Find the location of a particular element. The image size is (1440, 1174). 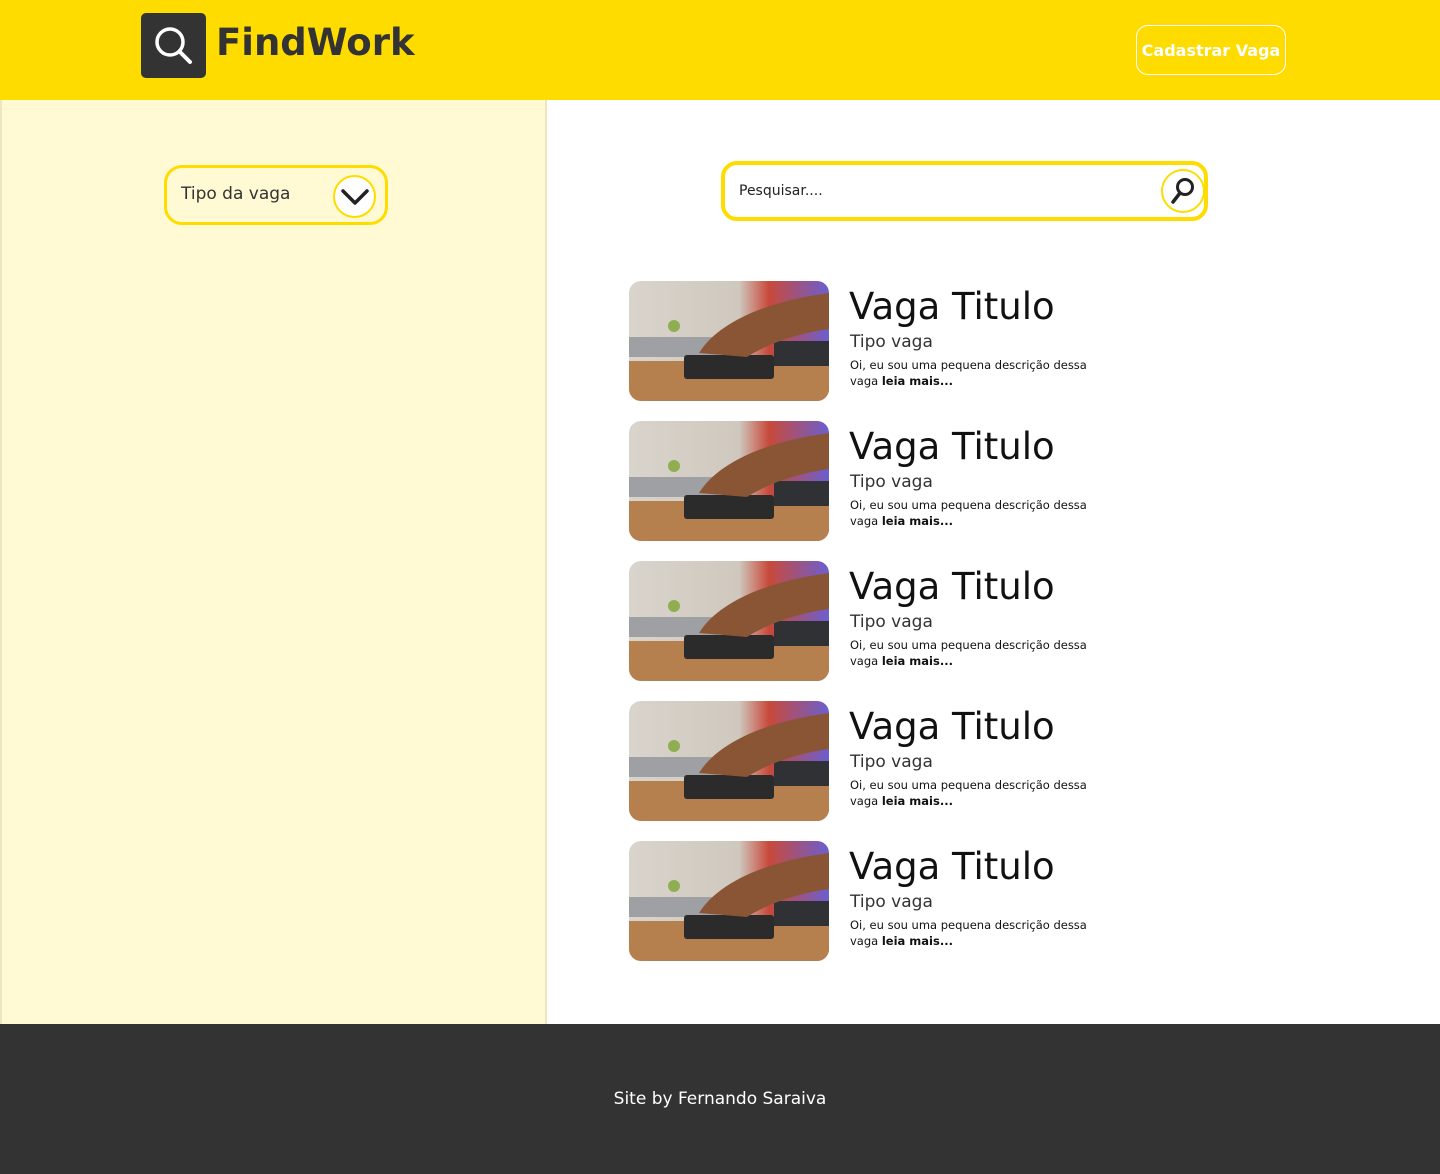

job-type-select: Tipo da vaga is located at coordinates (276, 195).